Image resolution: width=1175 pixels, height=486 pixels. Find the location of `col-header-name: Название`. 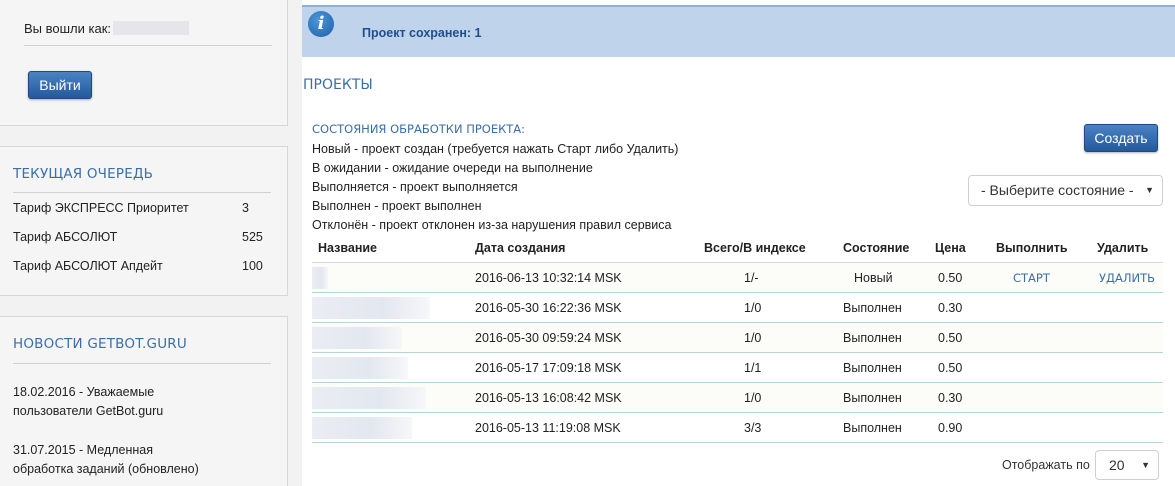

col-header-name: Название is located at coordinates (347, 248).